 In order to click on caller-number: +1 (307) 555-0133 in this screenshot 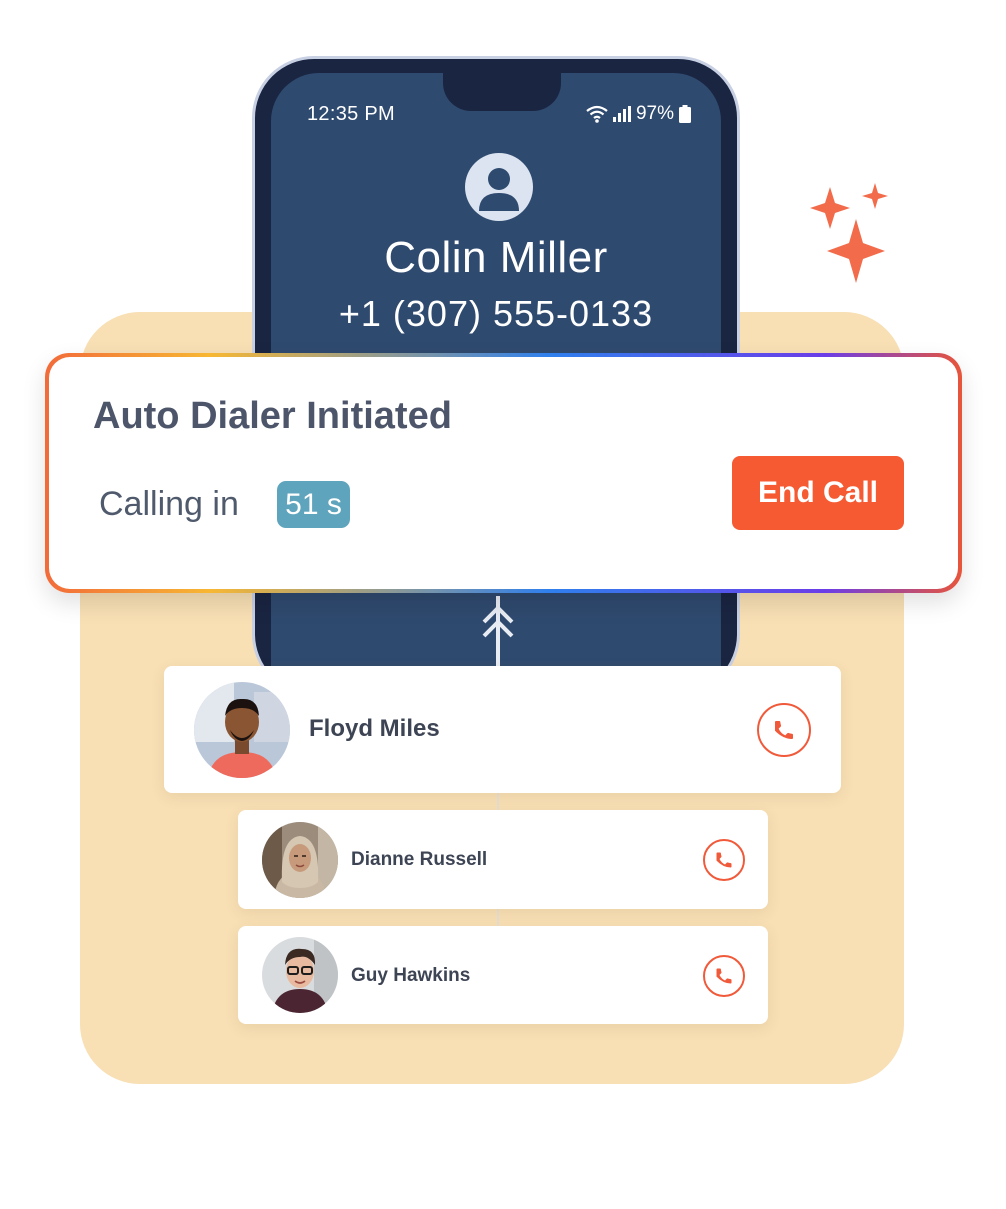, I will do `click(496, 313)`.